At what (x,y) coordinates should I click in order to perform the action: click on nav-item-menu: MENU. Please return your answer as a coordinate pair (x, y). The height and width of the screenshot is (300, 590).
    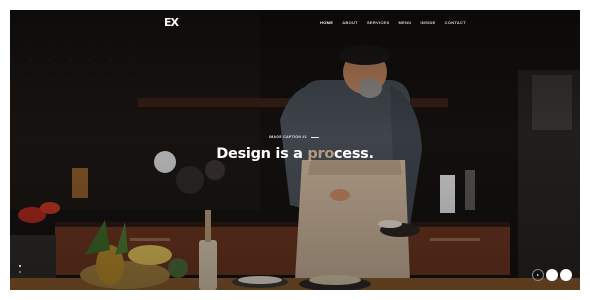
    Looking at the image, I should click on (405, 22).